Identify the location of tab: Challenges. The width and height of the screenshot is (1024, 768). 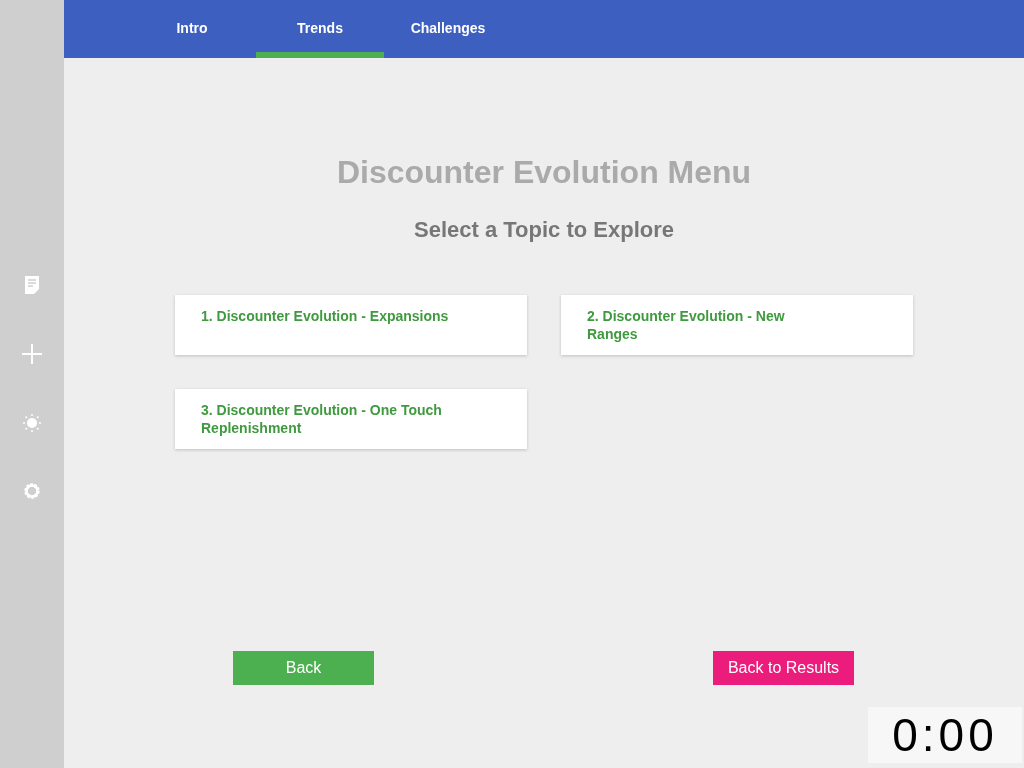
(448, 29).